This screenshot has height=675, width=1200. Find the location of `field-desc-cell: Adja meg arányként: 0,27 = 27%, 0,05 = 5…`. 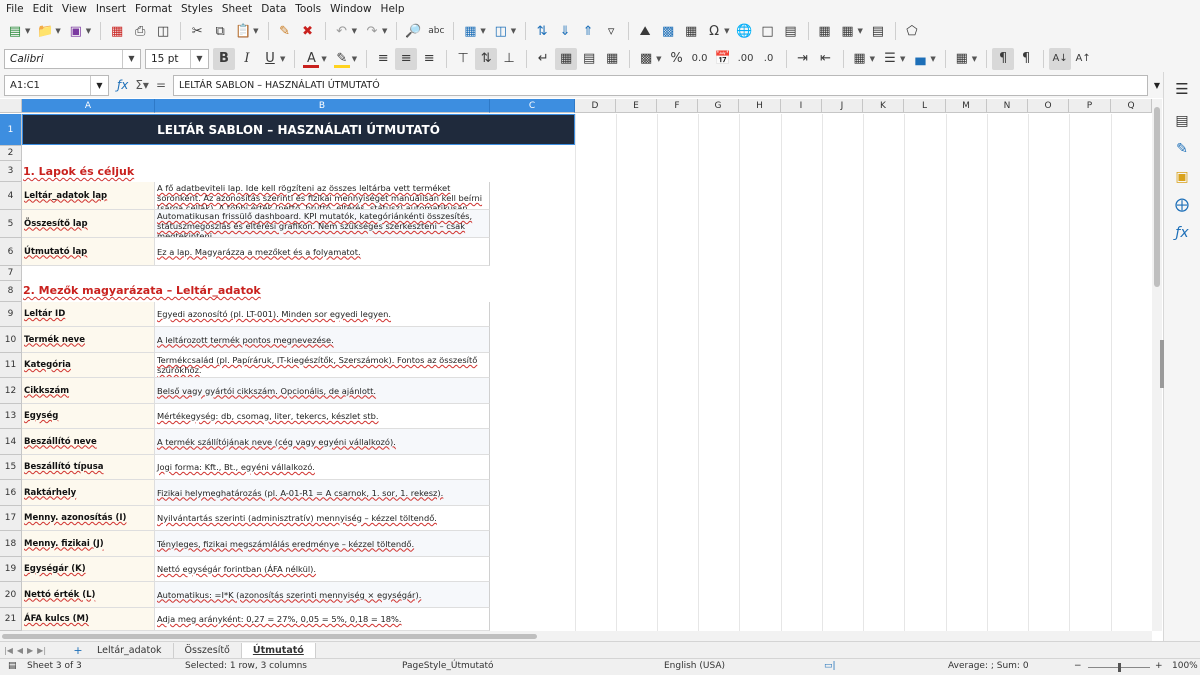

field-desc-cell: Adja meg arányként: 0,27 = 27%, 0,05 = 5… is located at coordinates (322, 619).